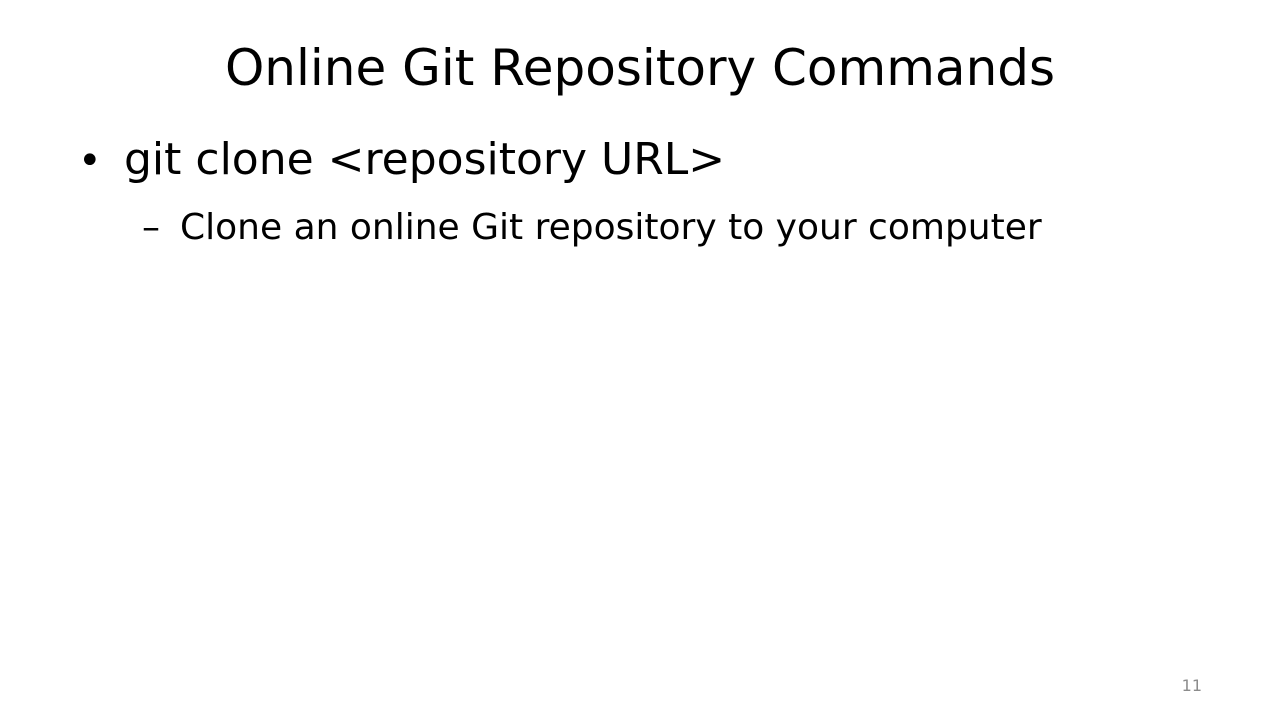  I want to click on slide-title: Online Git Repository Commands, so click(640, 68).